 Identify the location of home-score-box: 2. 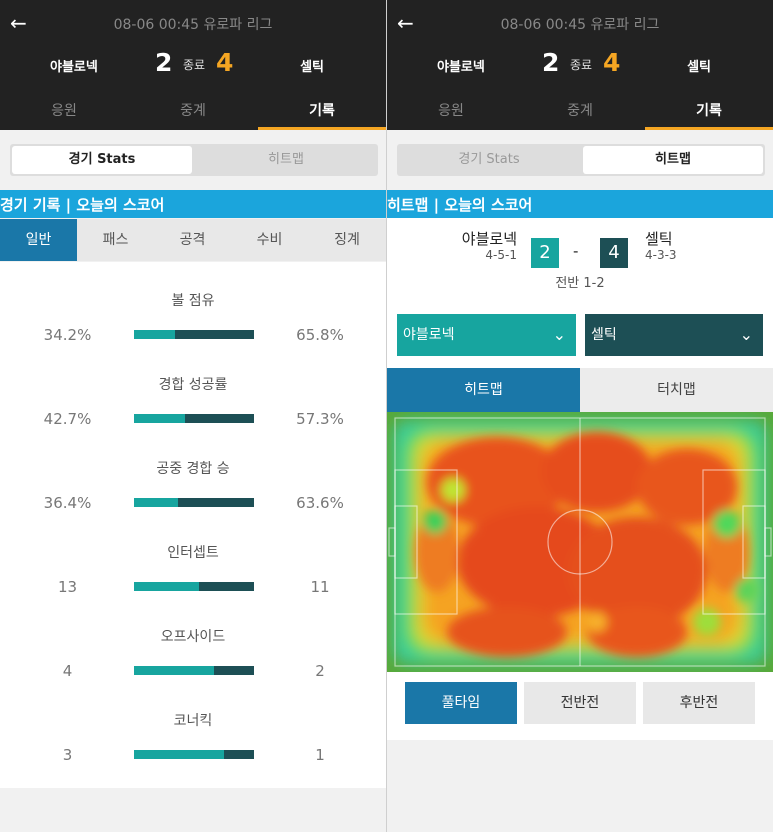
(545, 253).